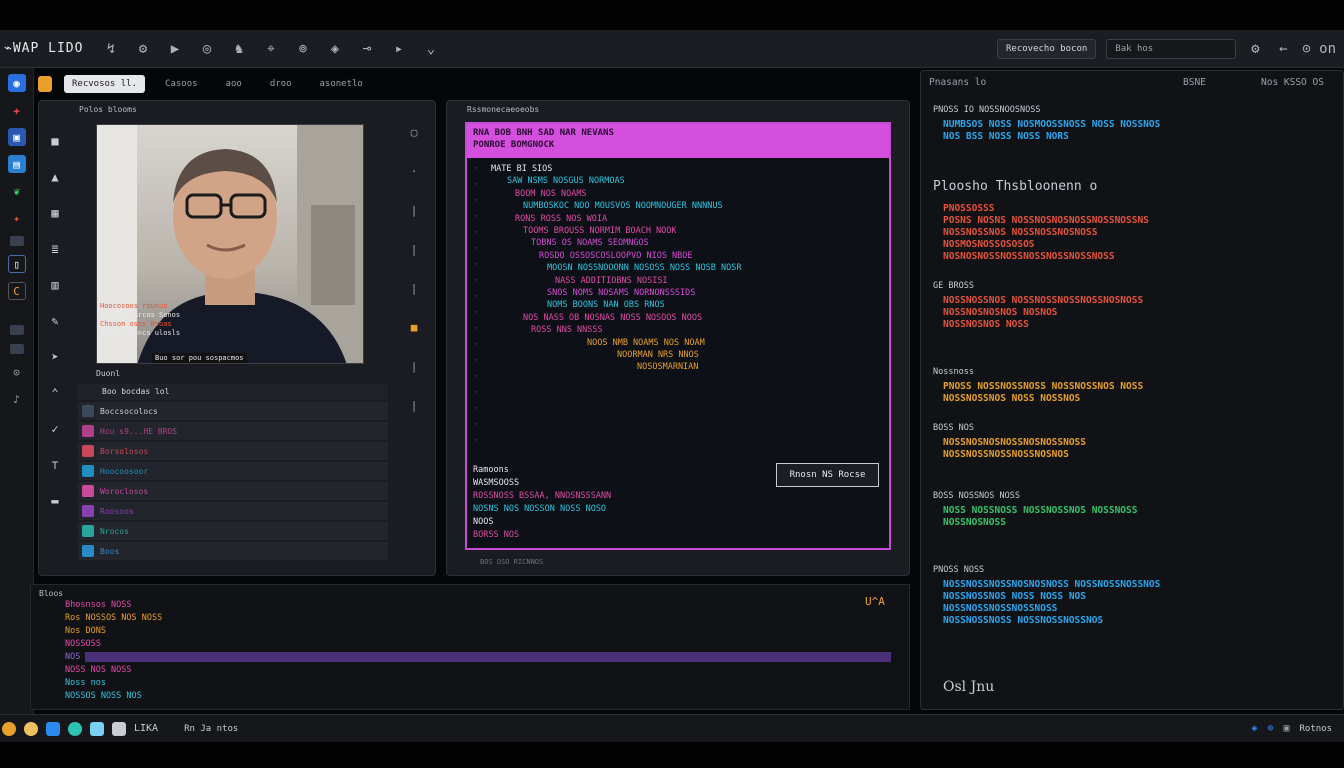 Image resolution: width=1344 pixels, height=768 pixels. I want to click on popup-dialog: Rnosn NS Rocse, so click(827, 475).